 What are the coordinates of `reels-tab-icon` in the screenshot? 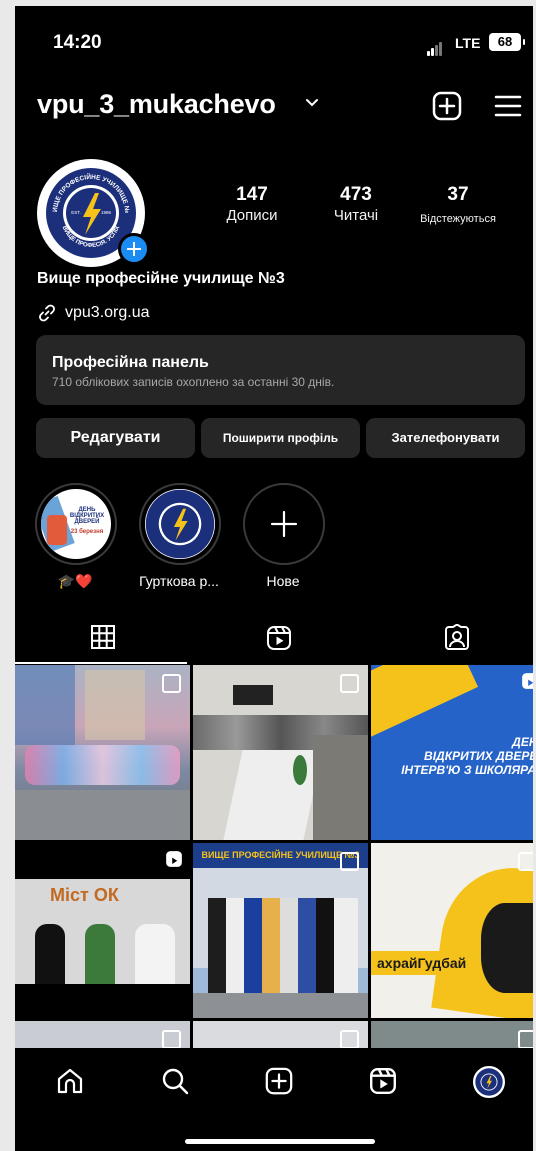 It's located at (279, 638).